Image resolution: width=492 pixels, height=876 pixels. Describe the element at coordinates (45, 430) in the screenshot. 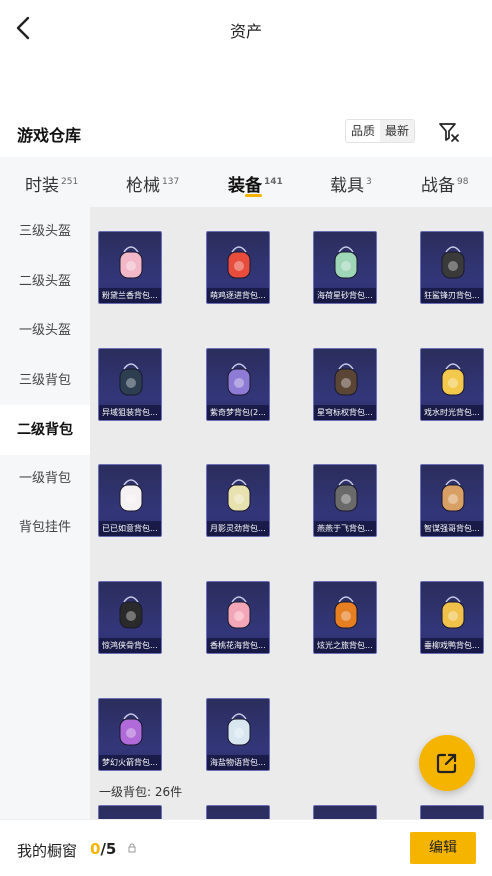

I see `sidebar-item-level2-backpack: 二级背包` at that location.